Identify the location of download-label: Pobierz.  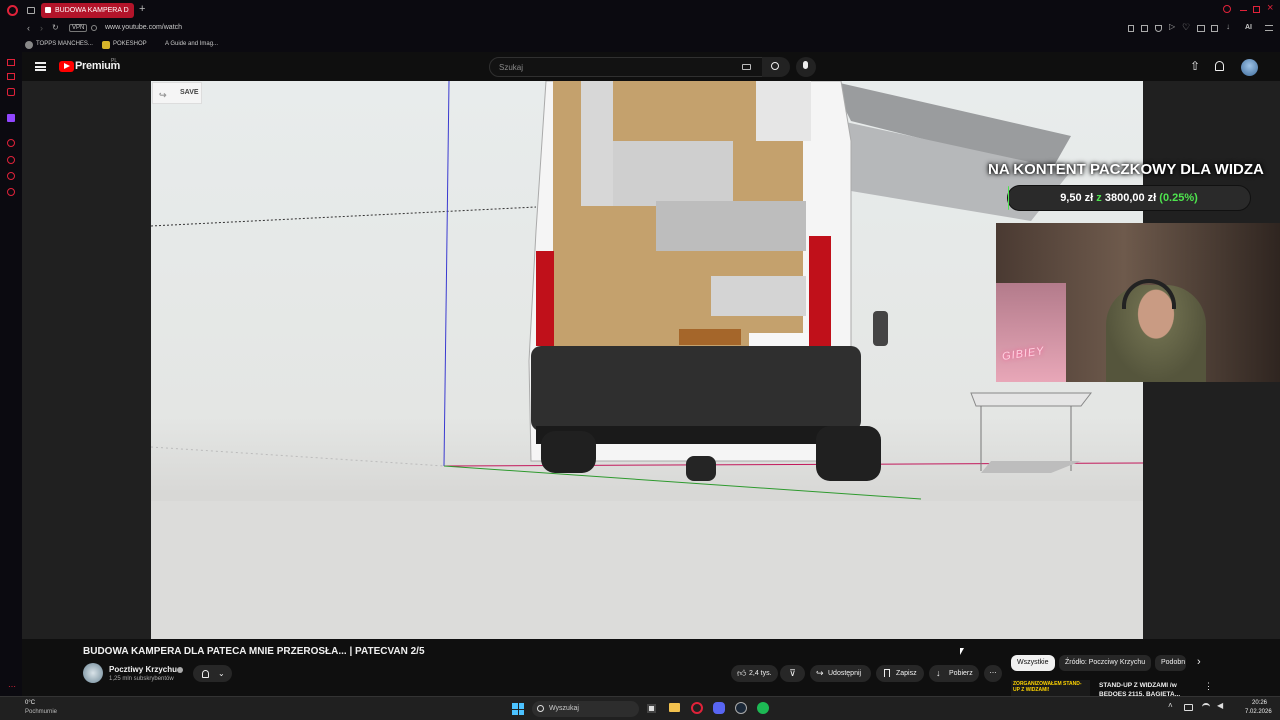
(961, 673).